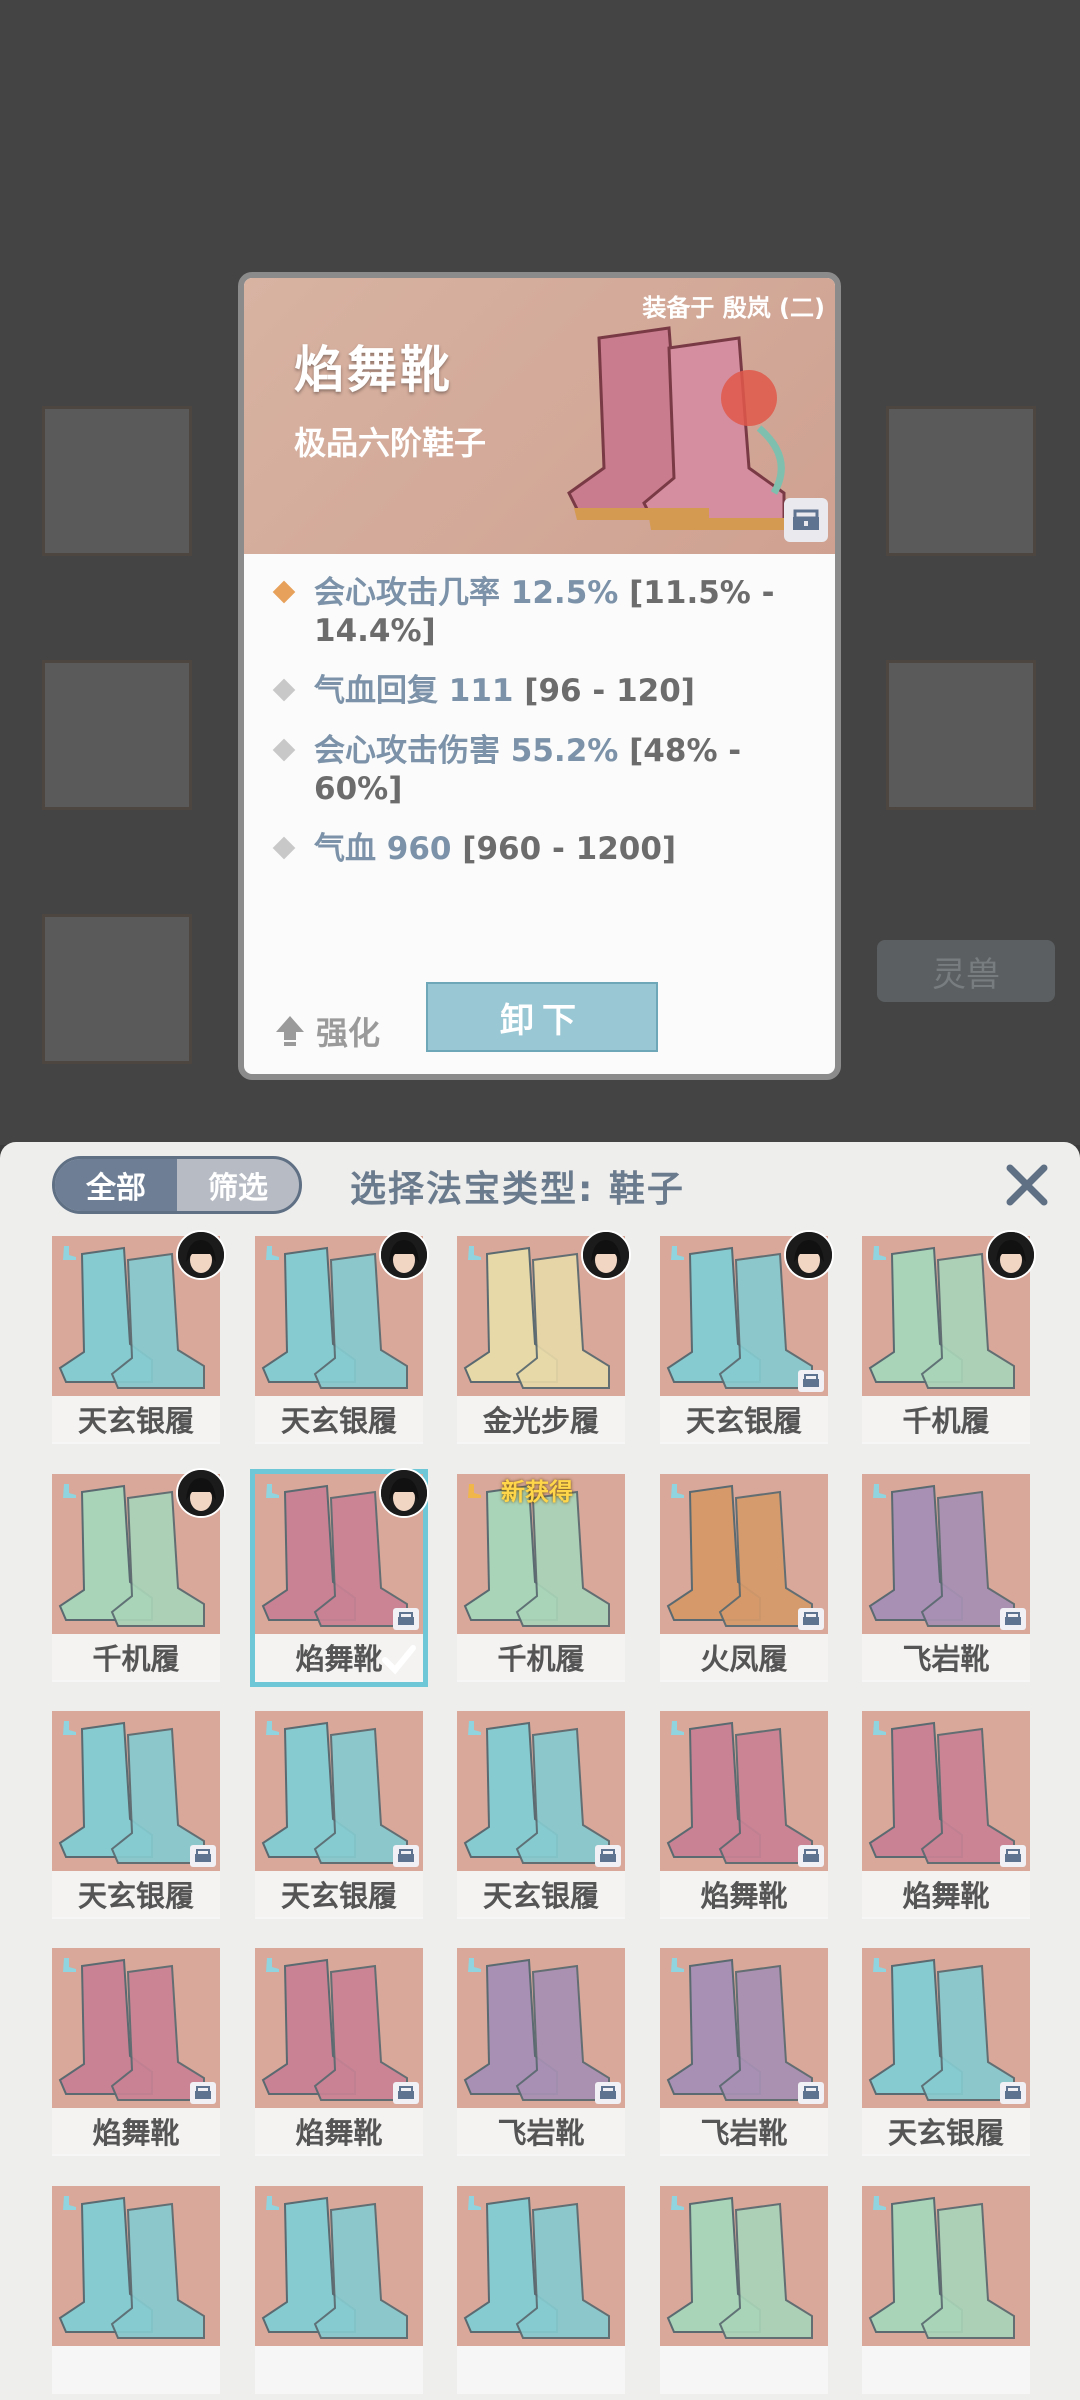 The image size is (1080, 2400). Describe the element at coordinates (544, 1337) in the screenshot. I see `item-card: 金光步履` at that location.